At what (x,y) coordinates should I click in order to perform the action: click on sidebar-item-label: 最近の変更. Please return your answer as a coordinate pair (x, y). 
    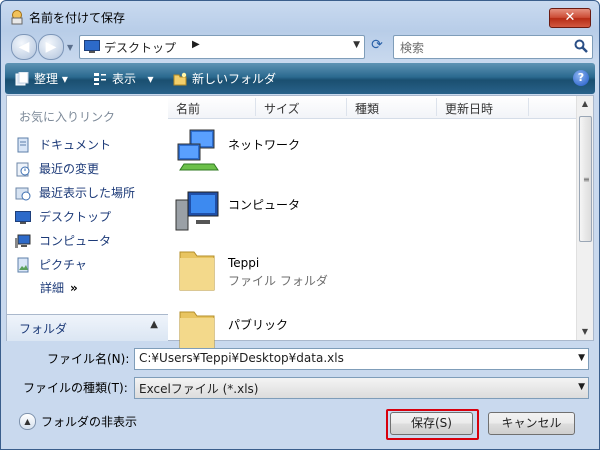
    Looking at the image, I should click on (69, 169).